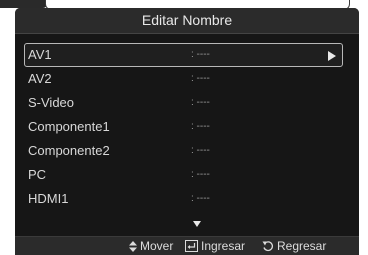 The image size is (368, 255). Describe the element at coordinates (133, 246) in the screenshot. I see `up-down-arrows-icon` at that location.